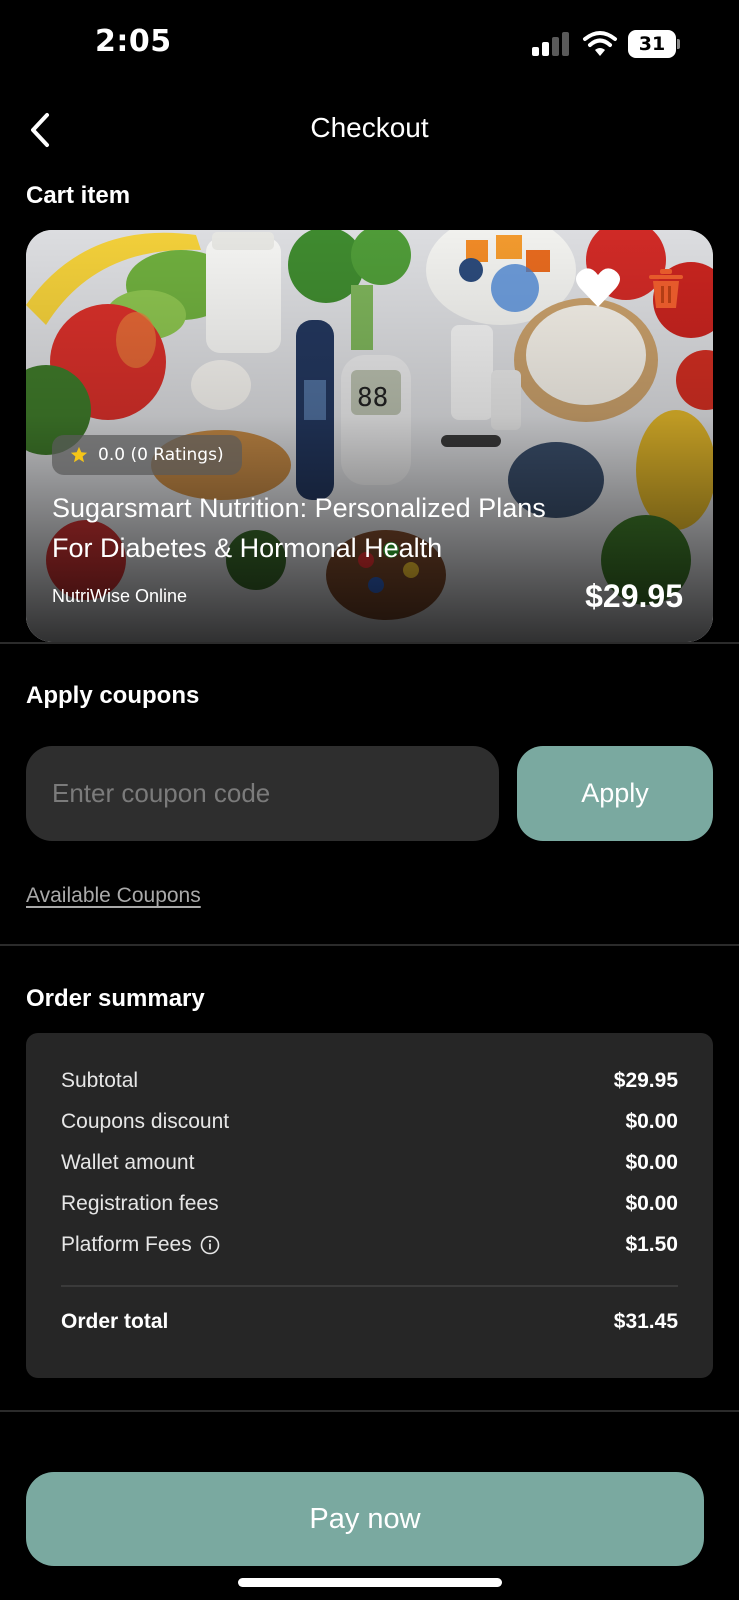 This screenshot has width=739, height=1600. I want to click on apply-coupon-button: Apply, so click(615, 793).